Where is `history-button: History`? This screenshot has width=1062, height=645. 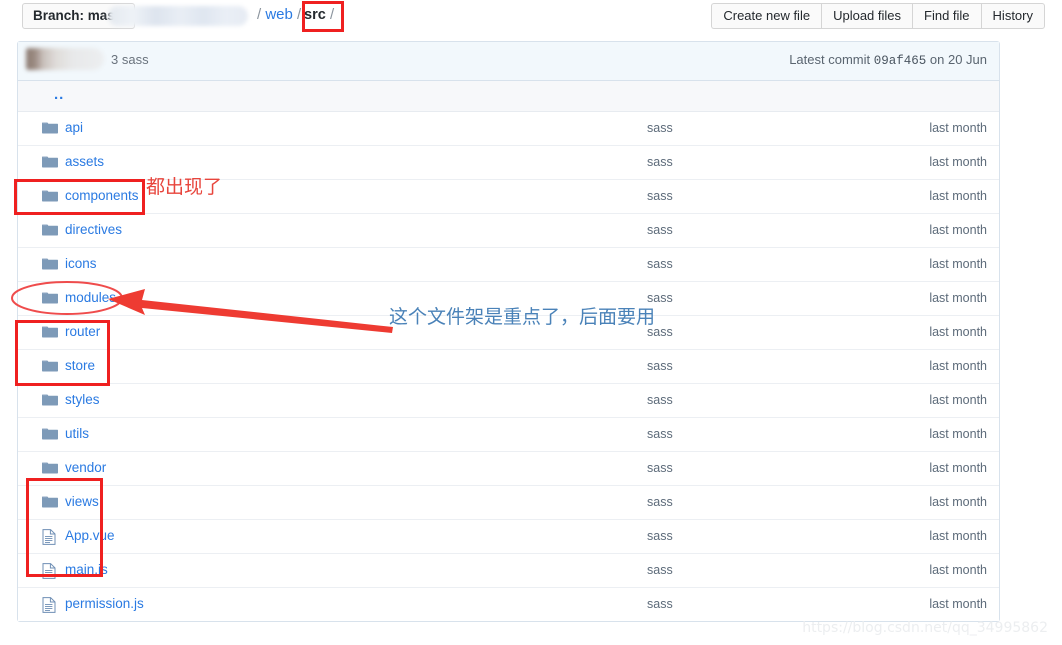 history-button: History is located at coordinates (1012, 16).